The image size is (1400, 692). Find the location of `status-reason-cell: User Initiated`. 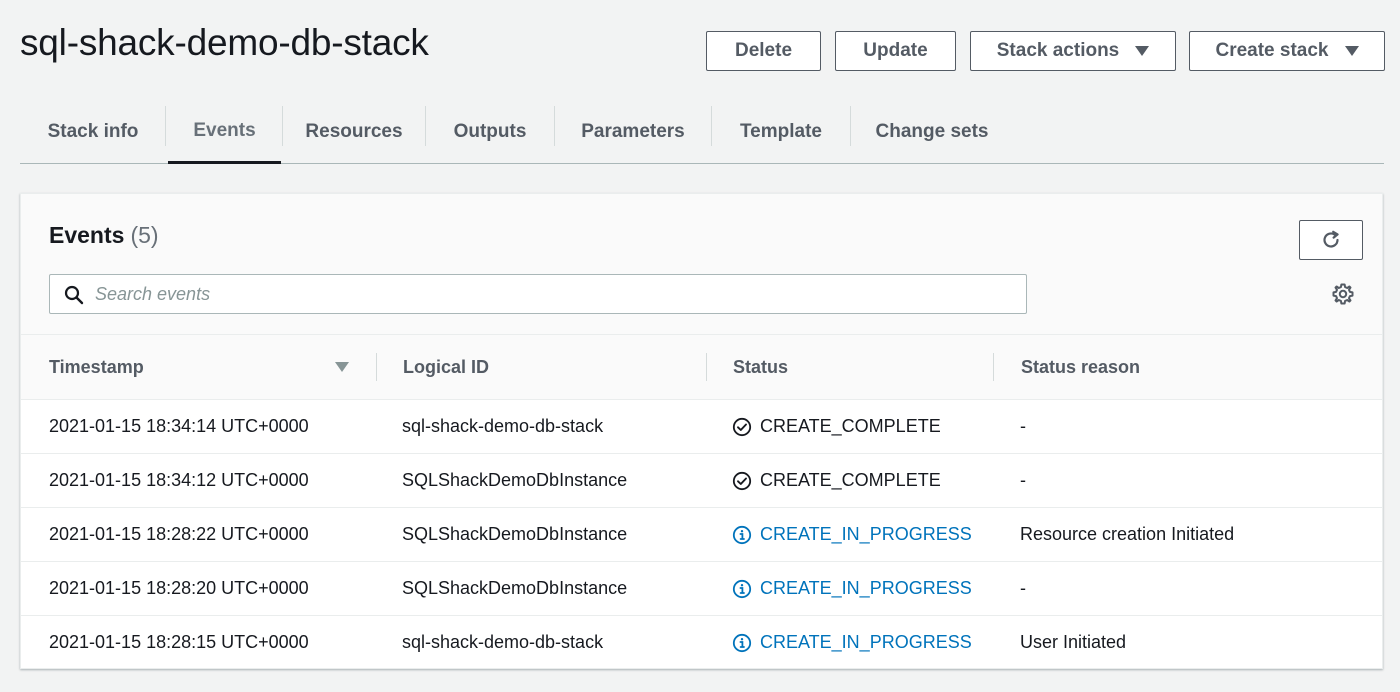

status-reason-cell: User Initiated is located at coordinates (1073, 642).